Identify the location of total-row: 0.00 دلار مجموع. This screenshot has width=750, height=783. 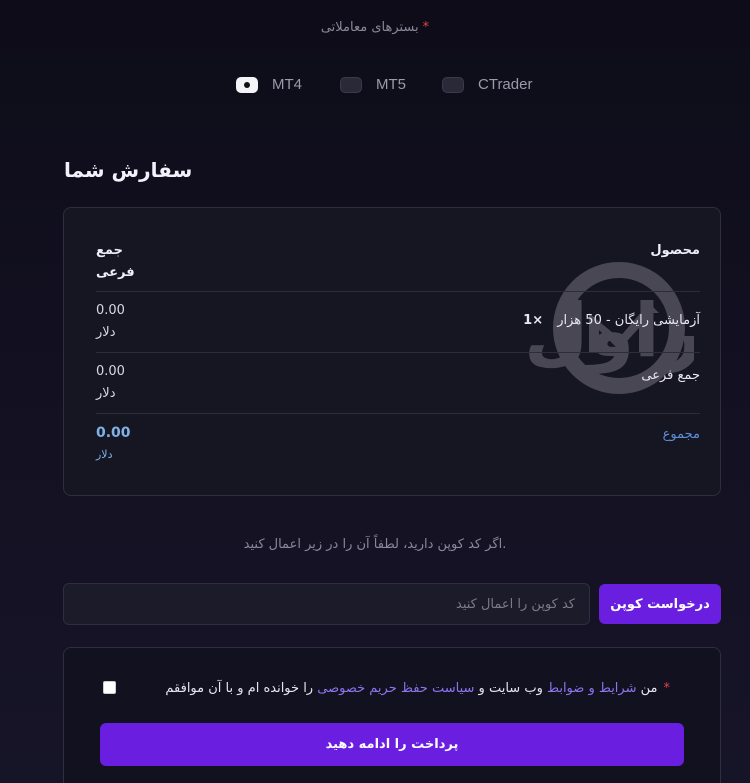
(398, 444).